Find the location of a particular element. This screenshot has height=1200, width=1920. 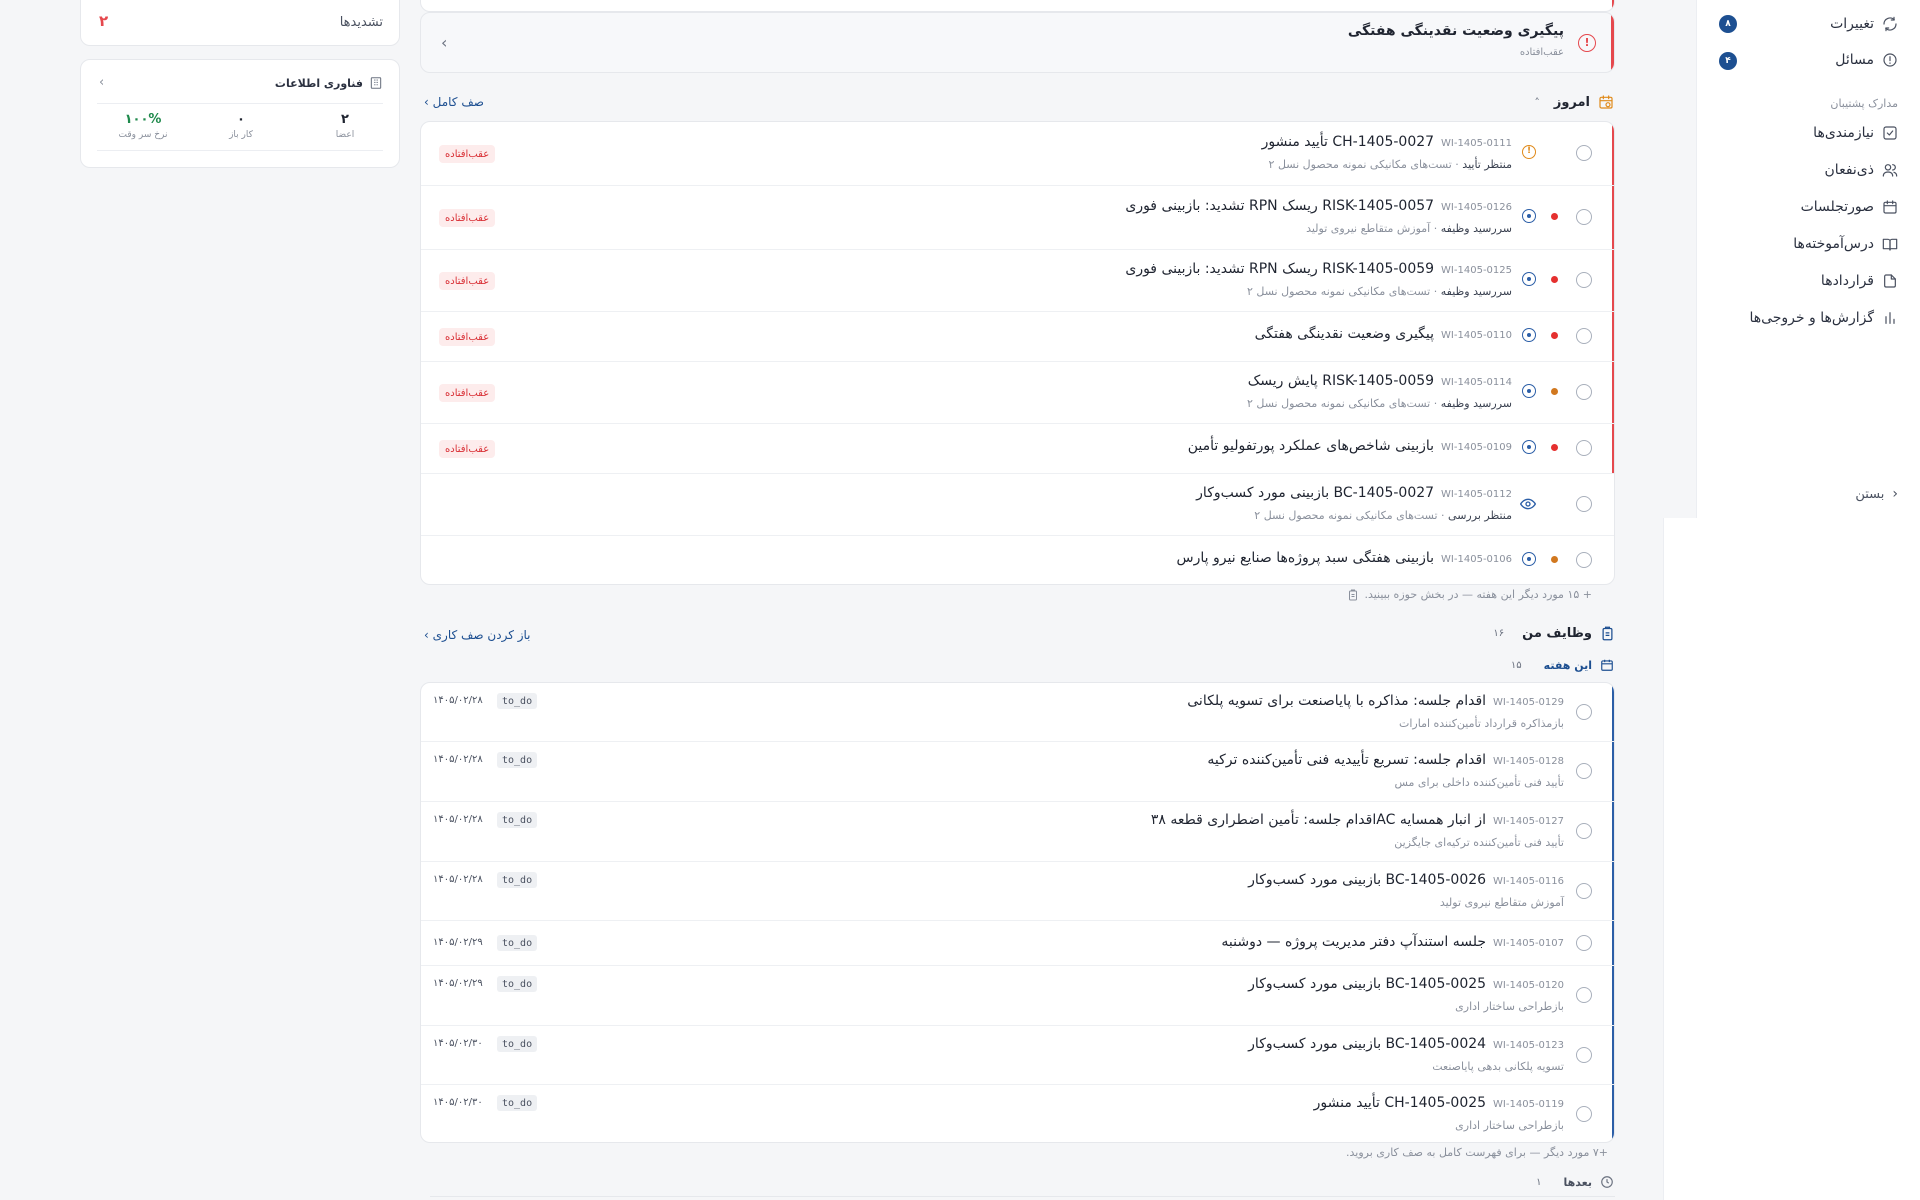

later-header: بعدها ۱ is located at coordinates (1575, 1182).